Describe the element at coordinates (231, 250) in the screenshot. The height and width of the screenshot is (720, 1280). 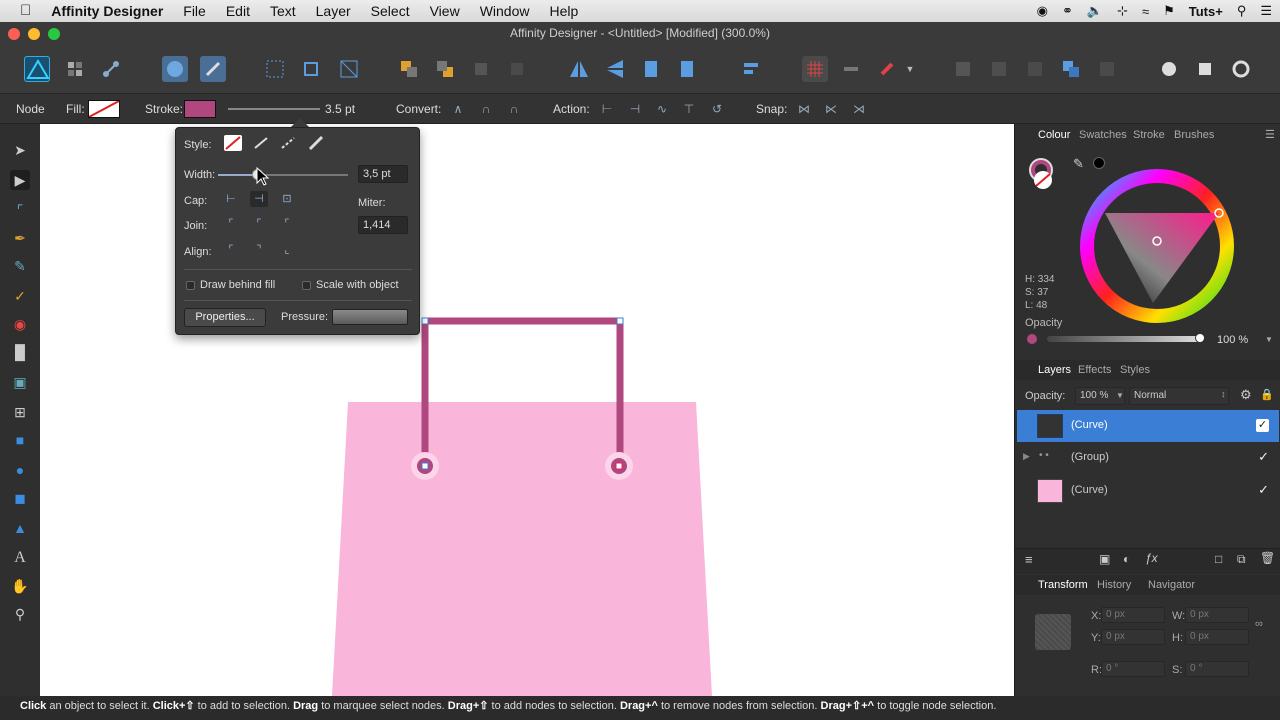
I see `align-center-icon: ⌜` at that location.